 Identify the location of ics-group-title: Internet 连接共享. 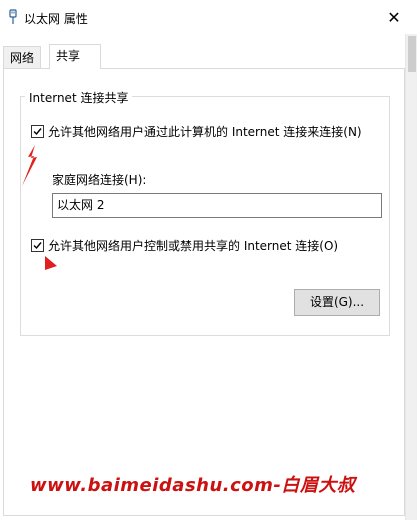
(79, 97).